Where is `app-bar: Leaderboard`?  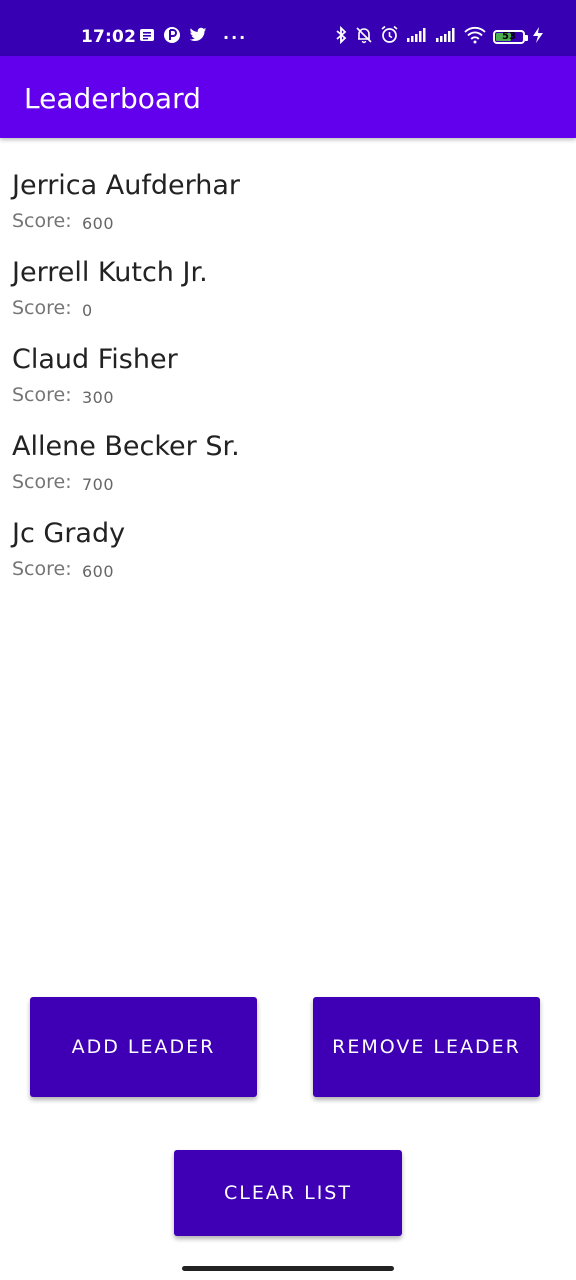
app-bar: Leaderboard is located at coordinates (288, 97).